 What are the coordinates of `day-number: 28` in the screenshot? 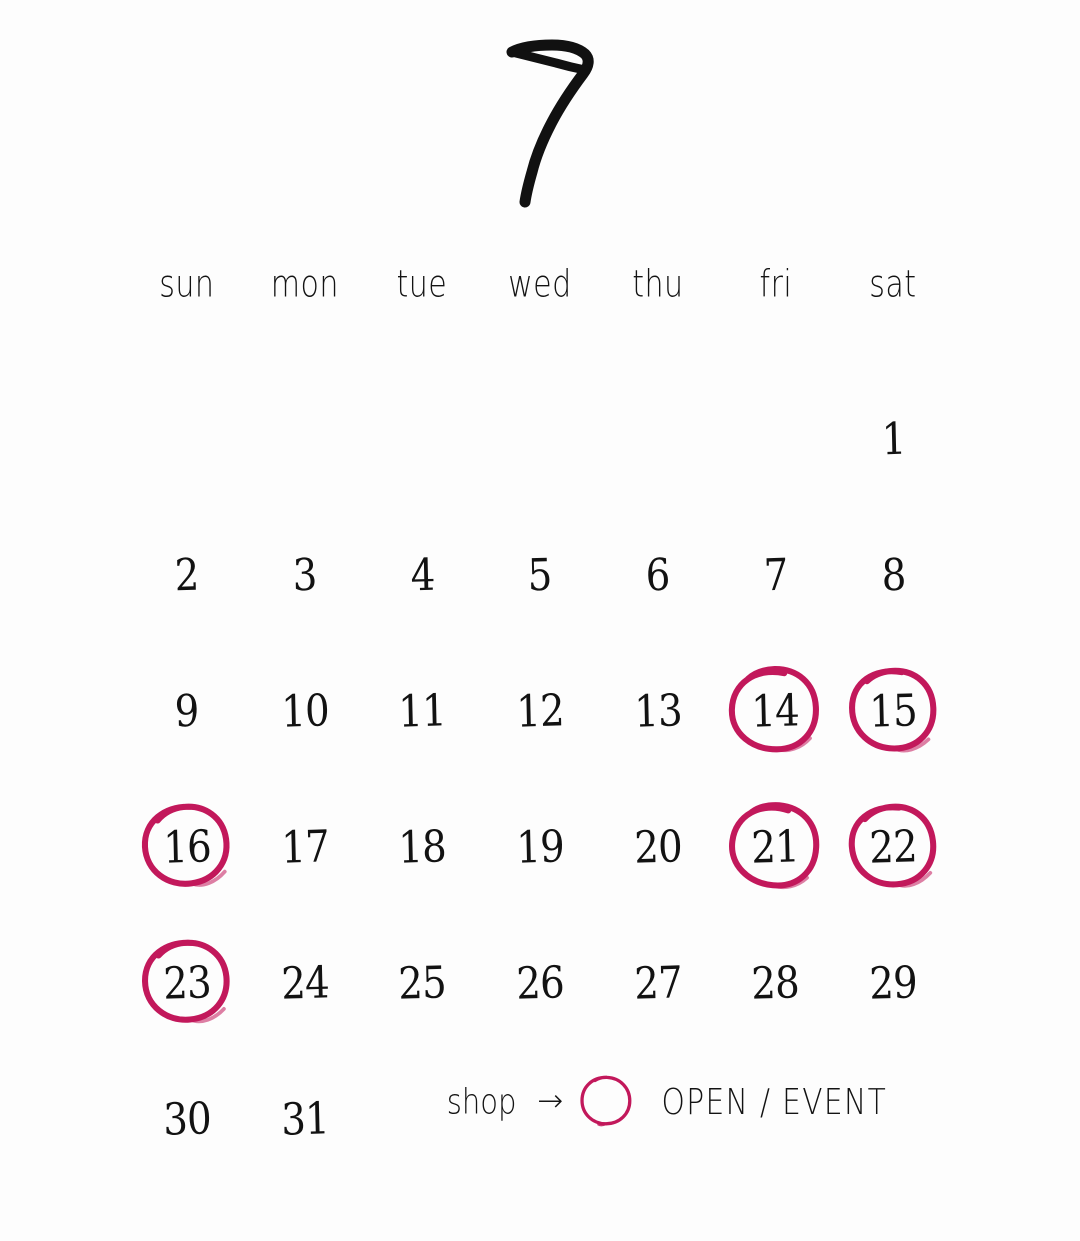 It's located at (775, 983).